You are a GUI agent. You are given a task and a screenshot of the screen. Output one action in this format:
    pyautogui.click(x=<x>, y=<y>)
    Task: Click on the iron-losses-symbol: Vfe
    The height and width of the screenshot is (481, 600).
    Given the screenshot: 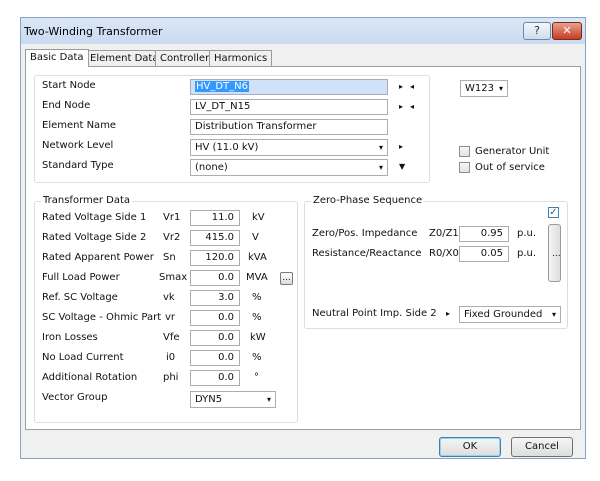 What is the action you would take?
    pyautogui.click(x=171, y=337)
    